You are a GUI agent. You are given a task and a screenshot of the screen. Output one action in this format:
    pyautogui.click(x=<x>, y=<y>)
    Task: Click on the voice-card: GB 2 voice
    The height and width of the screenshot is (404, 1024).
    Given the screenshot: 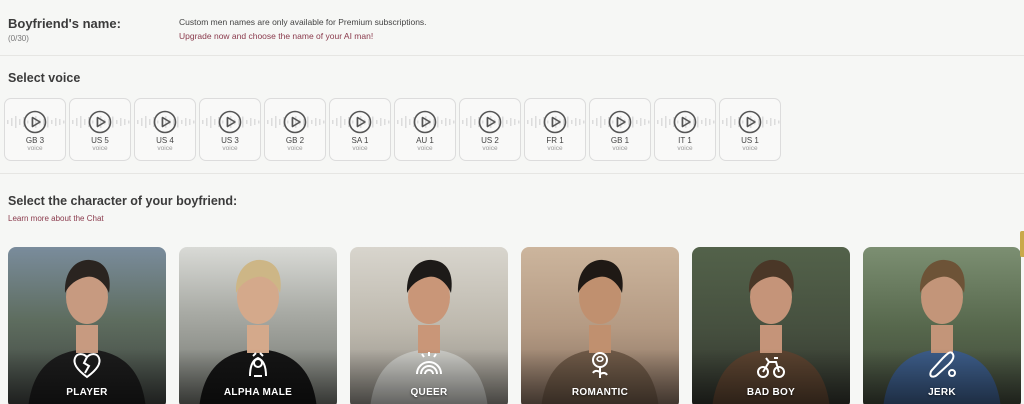 What is the action you would take?
    pyautogui.click(x=295, y=129)
    